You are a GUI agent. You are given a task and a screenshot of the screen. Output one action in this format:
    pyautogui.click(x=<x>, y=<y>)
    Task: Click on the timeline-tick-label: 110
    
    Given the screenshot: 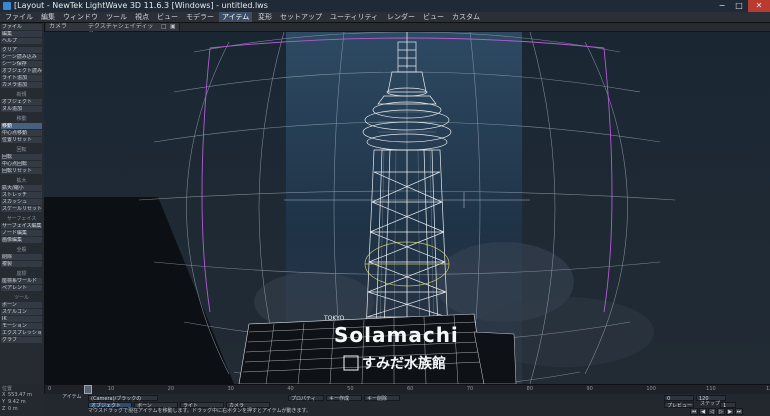 What is the action you would take?
    pyautogui.click(x=711, y=389)
    